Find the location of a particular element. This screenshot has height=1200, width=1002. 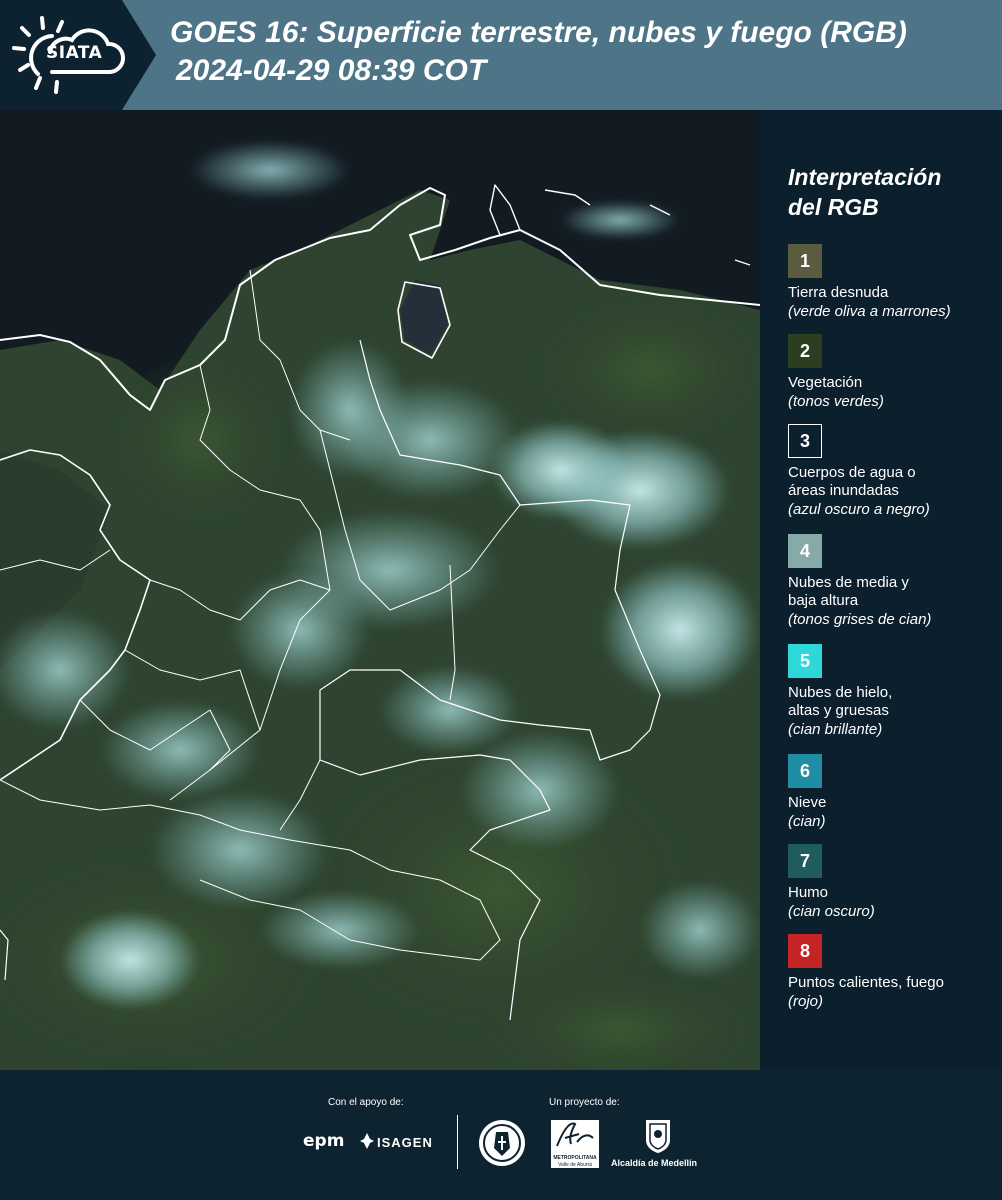

legend-swatch: 6 is located at coordinates (805, 771).